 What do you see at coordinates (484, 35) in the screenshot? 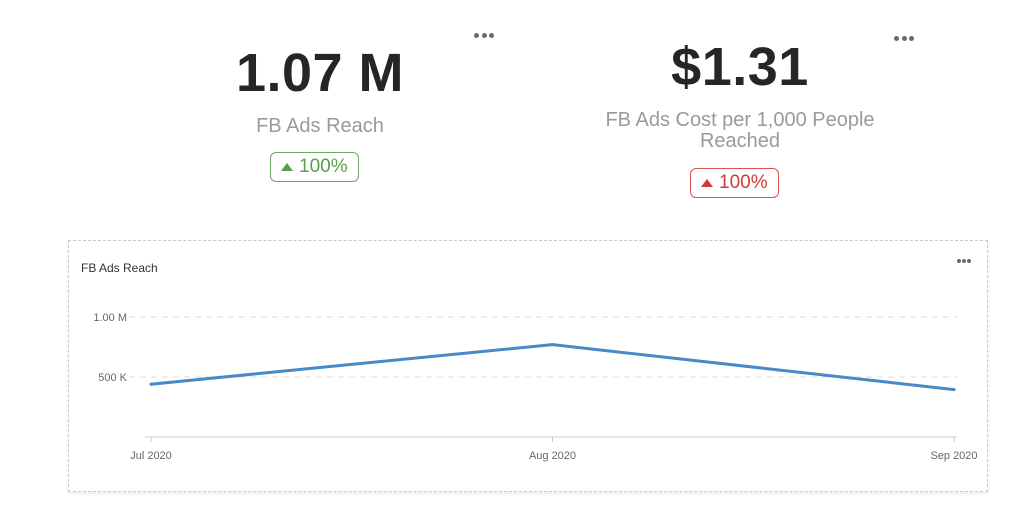
I see `more-options-icon` at bounding box center [484, 35].